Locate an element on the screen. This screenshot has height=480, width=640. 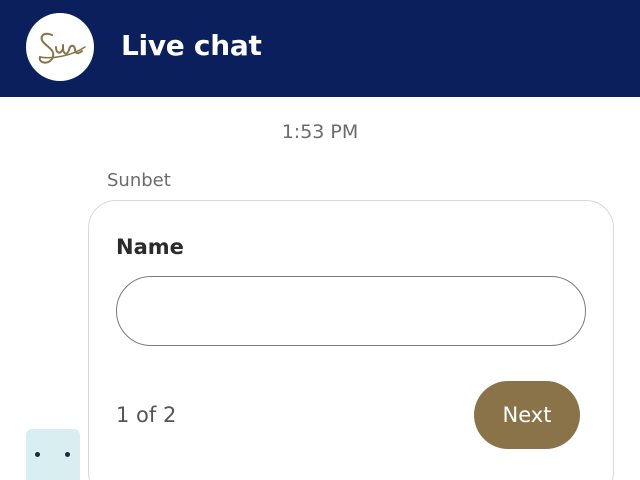
message-timestamp: 1:53 PM is located at coordinates (320, 132).